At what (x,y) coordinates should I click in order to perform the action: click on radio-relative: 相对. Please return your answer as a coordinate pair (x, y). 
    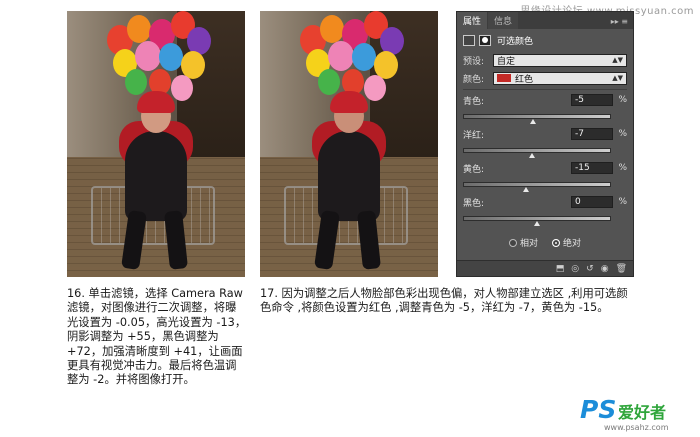
    Looking at the image, I should click on (523, 242).